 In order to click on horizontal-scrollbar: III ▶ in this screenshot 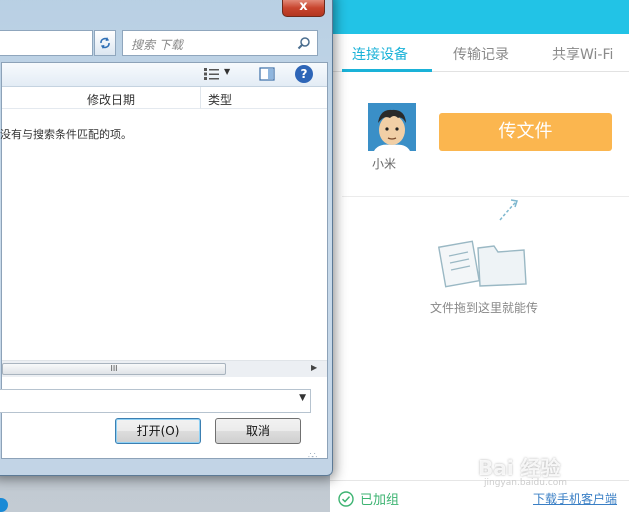, I will do `click(164, 368)`.